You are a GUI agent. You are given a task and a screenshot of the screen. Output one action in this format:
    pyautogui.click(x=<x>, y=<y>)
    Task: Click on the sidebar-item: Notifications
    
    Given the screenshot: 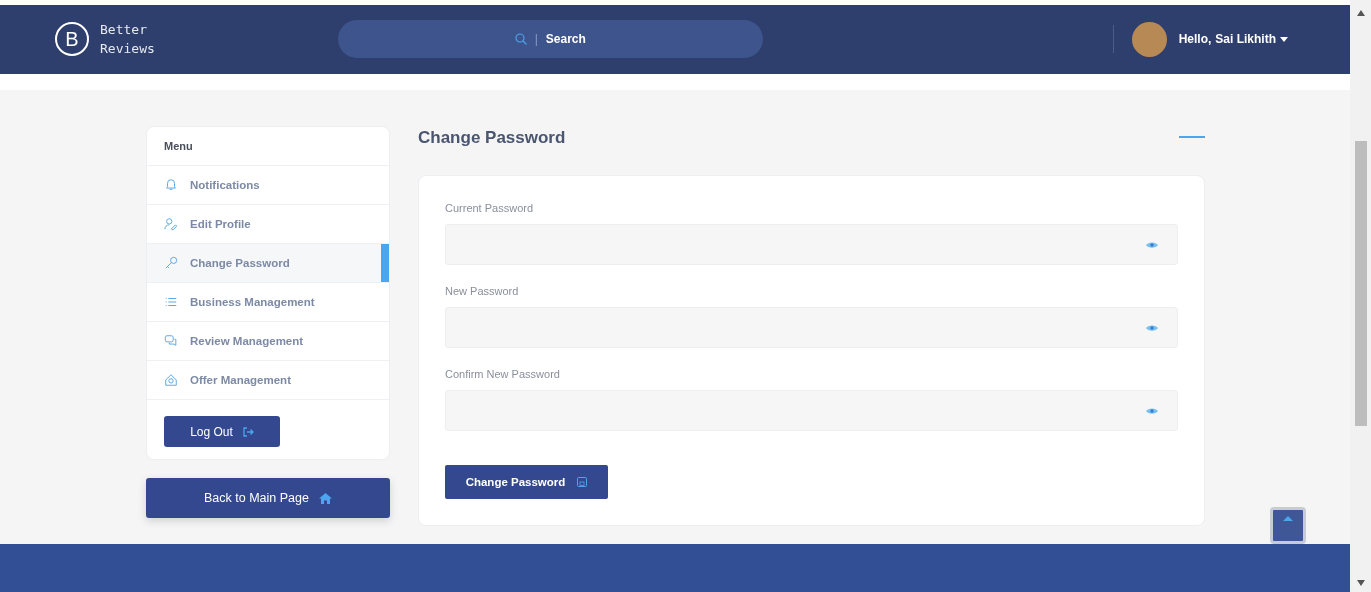 What is the action you would take?
    pyautogui.click(x=268, y=186)
    